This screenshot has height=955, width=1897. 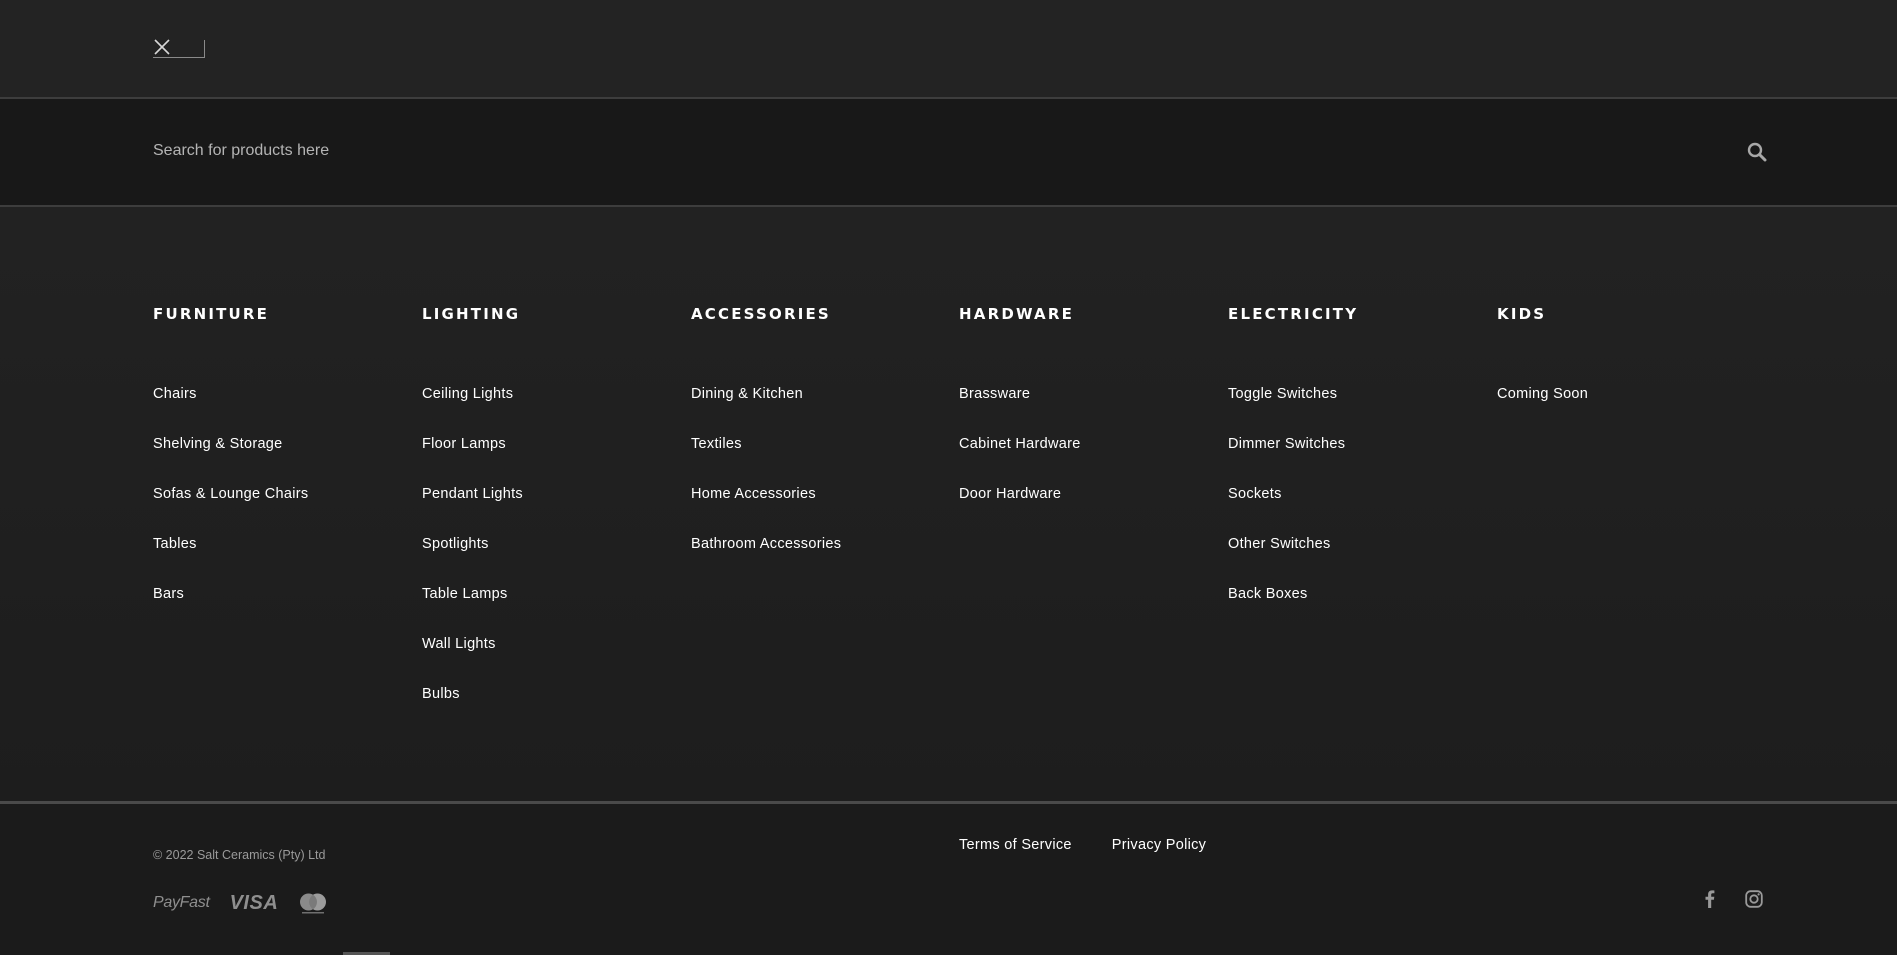 I want to click on close-icon, so click(x=162, y=47).